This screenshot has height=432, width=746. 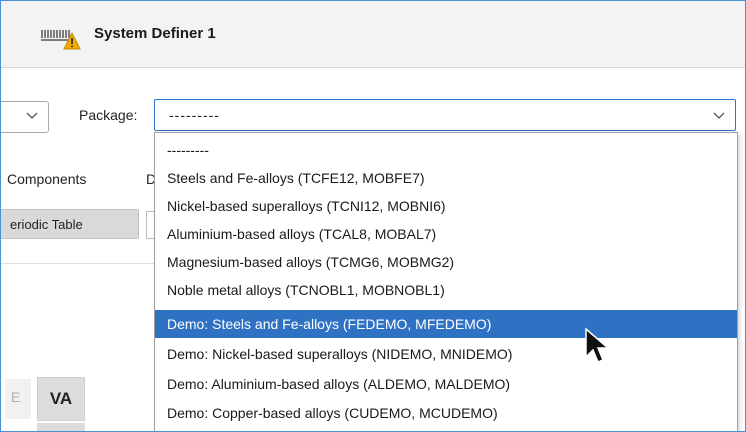 What do you see at coordinates (446, 290) in the screenshot?
I see `dropdown-option: Noble metal alloys (TCNOBL1, MOBNOBL1)` at bounding box center [446, 290].